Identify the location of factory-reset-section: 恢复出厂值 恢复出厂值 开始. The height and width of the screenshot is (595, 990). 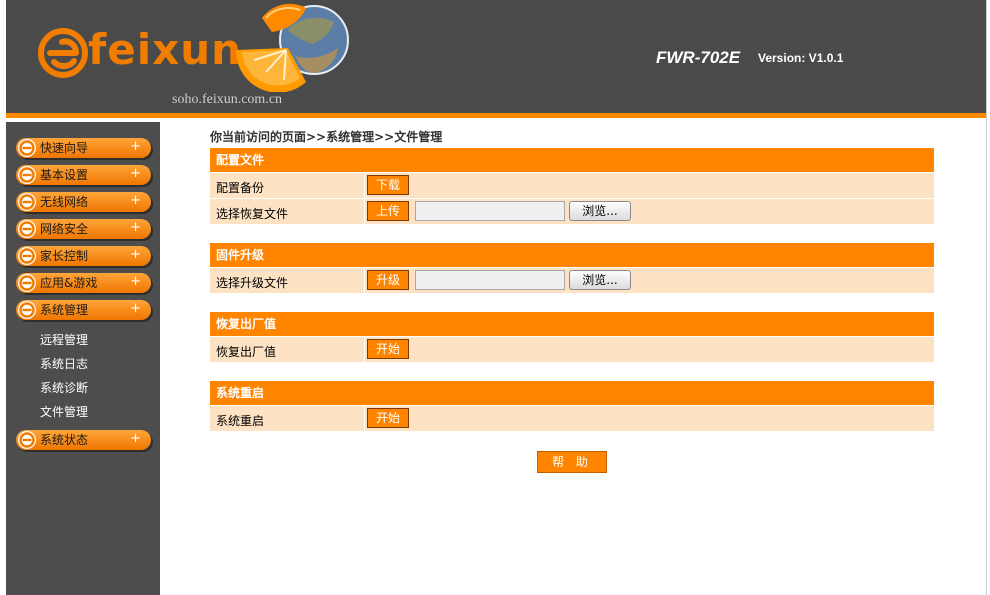
(572, 337).